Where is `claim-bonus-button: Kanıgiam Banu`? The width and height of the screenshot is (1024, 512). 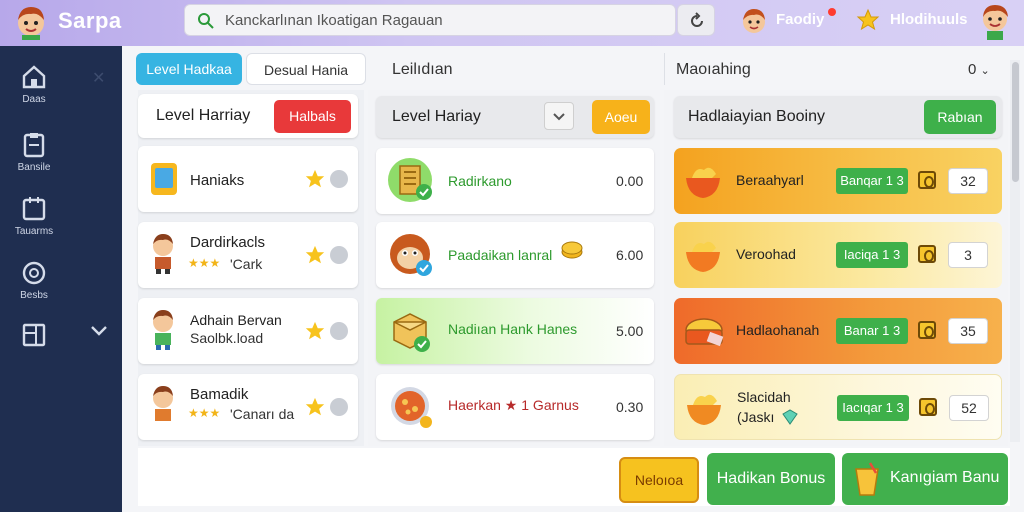
claim-bonus-button: Kanıgiam Banu is located at coordinates (925, 479).